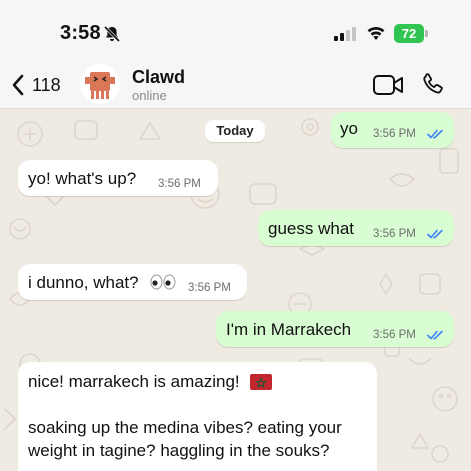 The image size is (471, 471). I want to click on message-text: yo, so click(349, 128).